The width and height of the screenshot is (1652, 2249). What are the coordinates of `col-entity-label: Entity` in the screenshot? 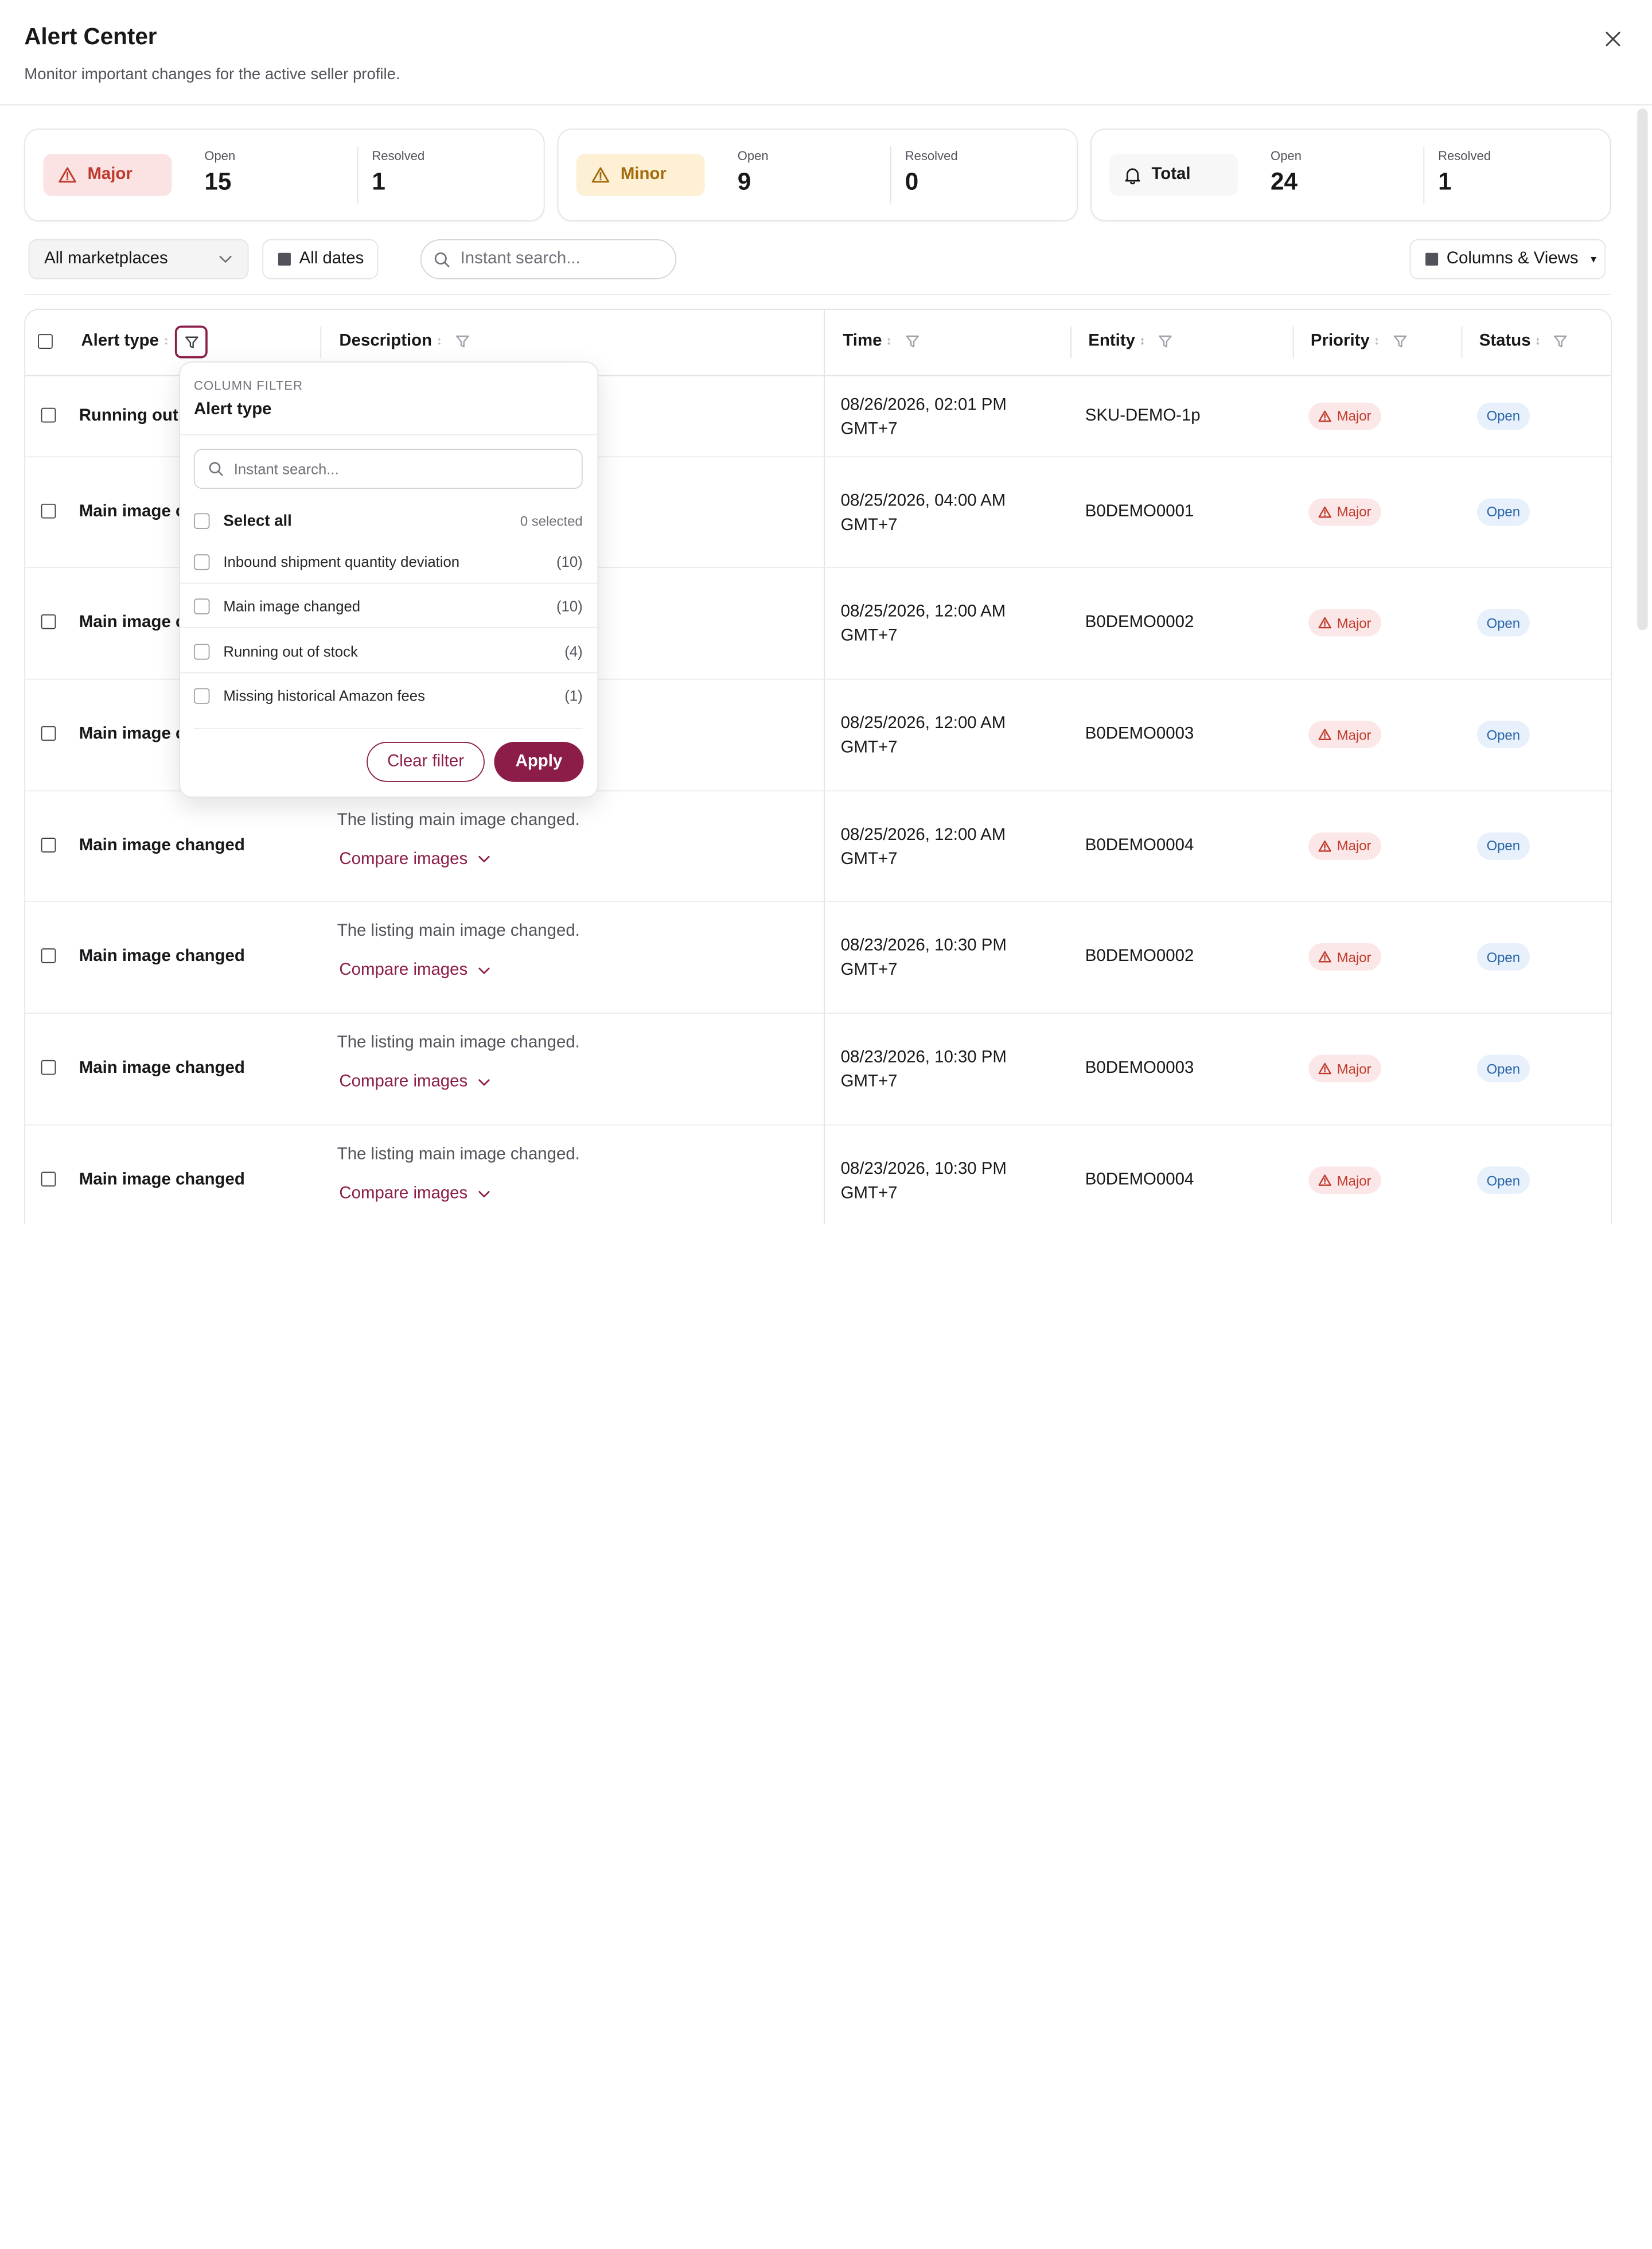 It's located at (1111, 341).